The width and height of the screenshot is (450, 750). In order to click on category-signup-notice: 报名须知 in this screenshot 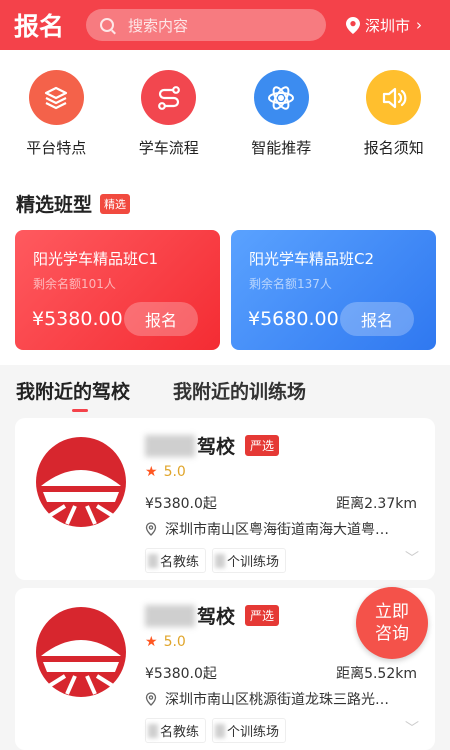, I will do `click(394, 114)`.